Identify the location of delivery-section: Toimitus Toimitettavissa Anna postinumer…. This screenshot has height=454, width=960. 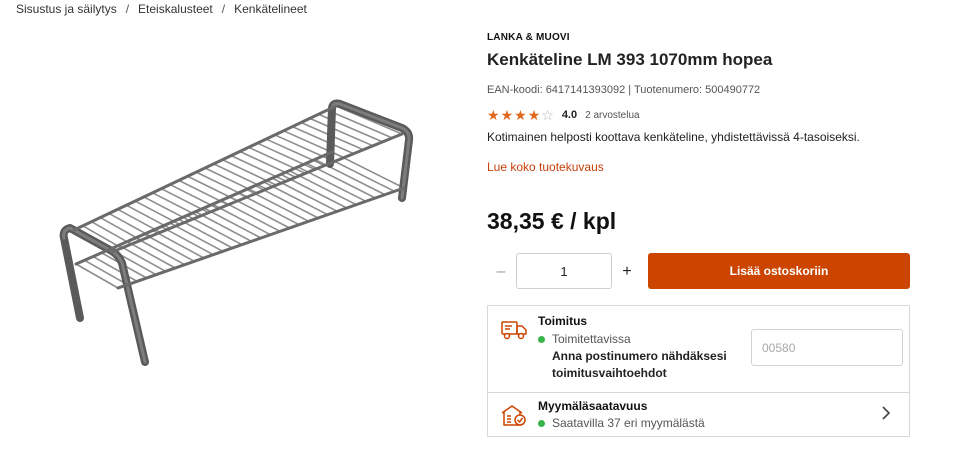
(698, 349).